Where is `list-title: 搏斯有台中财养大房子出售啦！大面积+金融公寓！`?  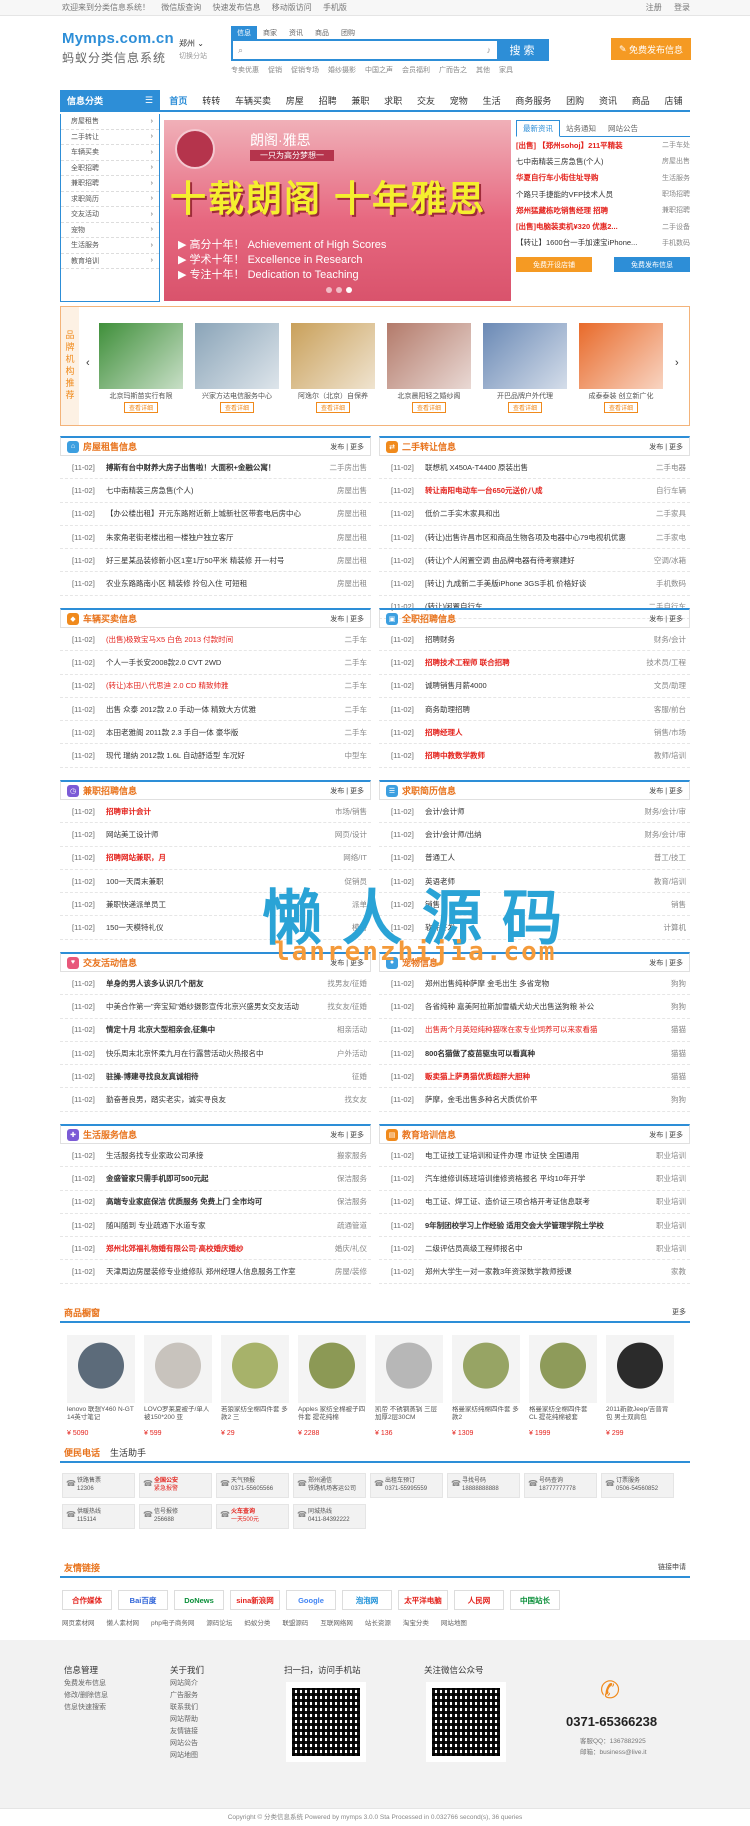 list-title: 搏斯有台中财养大房子出售啦！大面积+金融公寓！ is located at coordinates (211, 467).